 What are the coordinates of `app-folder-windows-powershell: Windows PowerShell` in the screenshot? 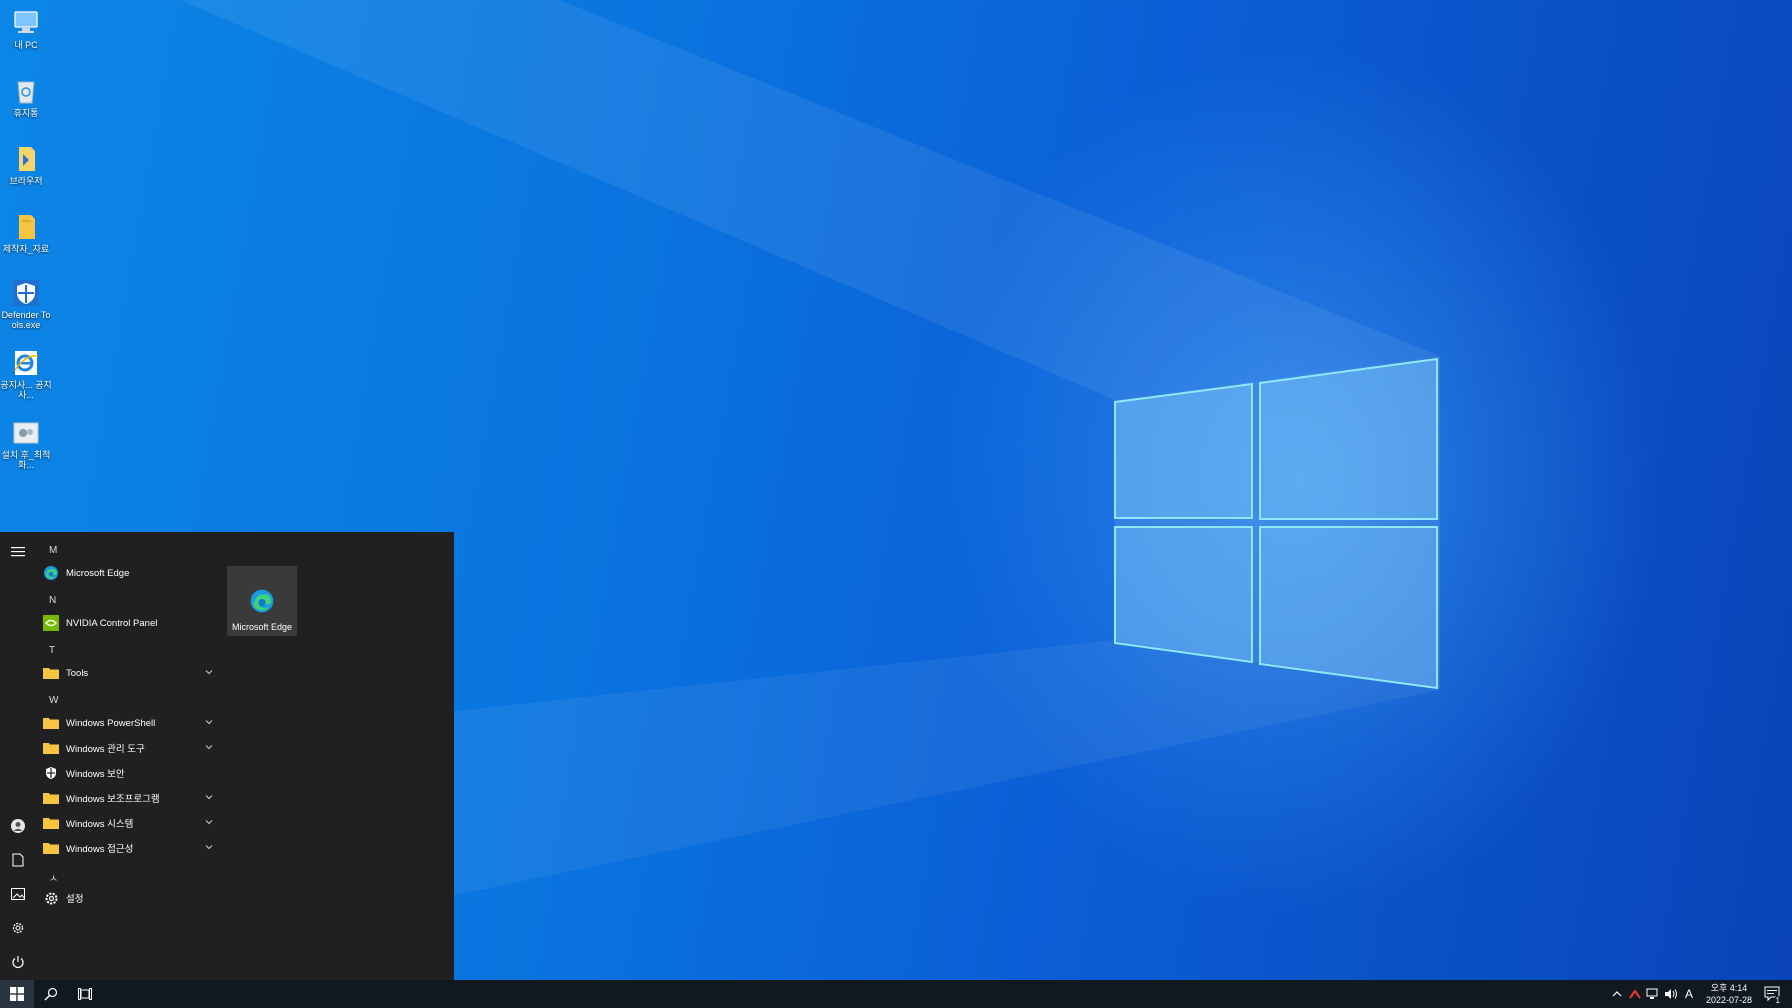 It's located at (128, 723).